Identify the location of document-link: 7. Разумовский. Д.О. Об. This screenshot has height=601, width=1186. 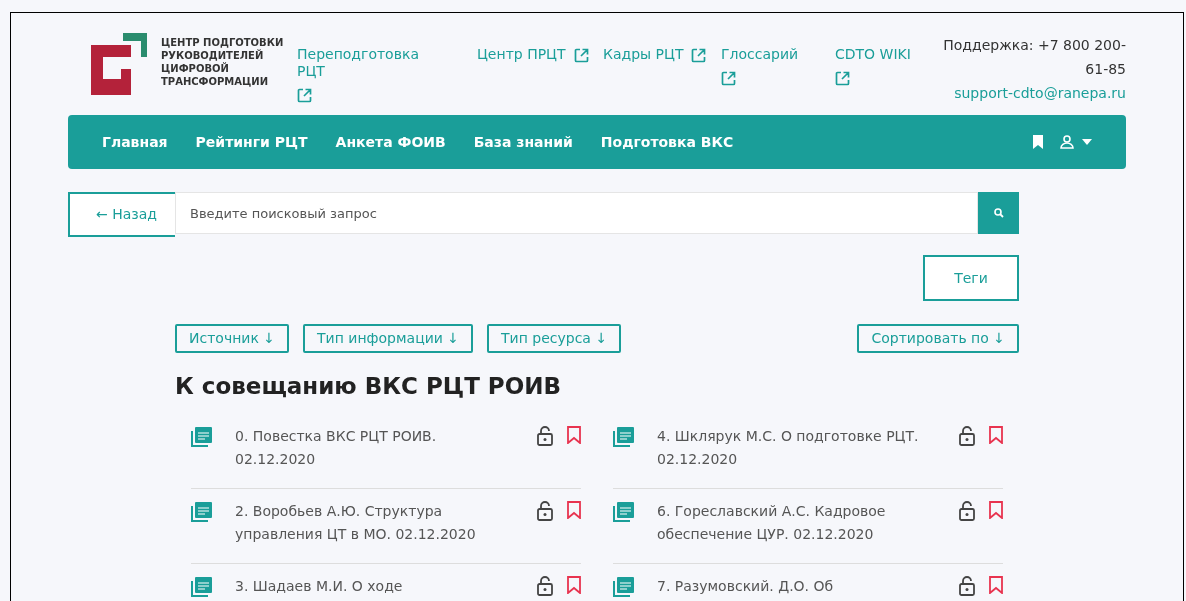
(797, 586).